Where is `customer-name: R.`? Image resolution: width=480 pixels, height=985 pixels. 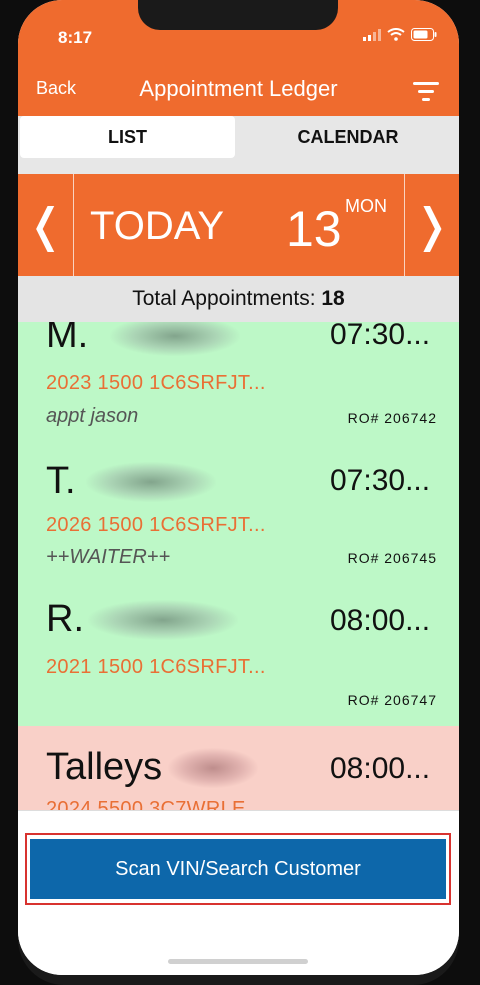 customer-name: R. is located at coordinates (65, 619).